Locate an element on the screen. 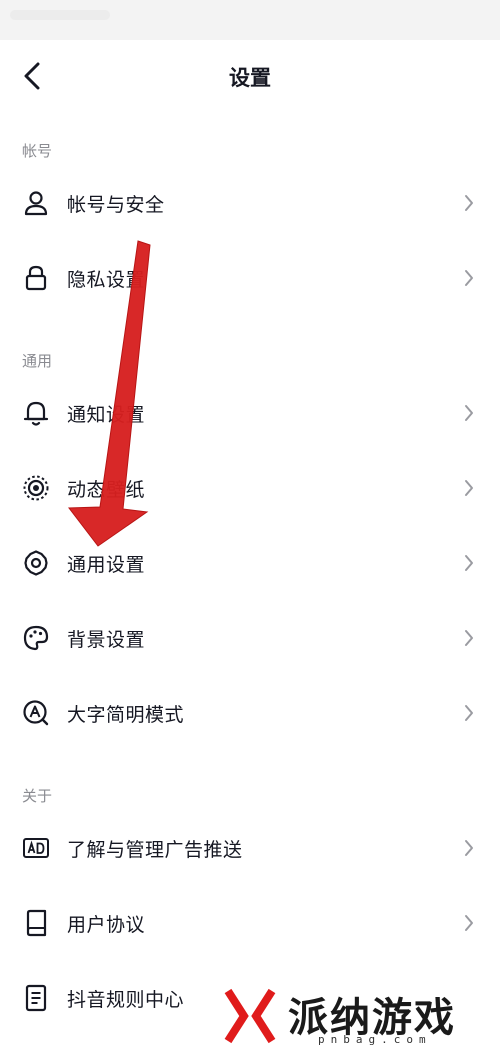 Image resolution: width=500 pixels, height=1057 pixels. settings-item-general-settings: 通用设置 is located at coordinates (250, 563).